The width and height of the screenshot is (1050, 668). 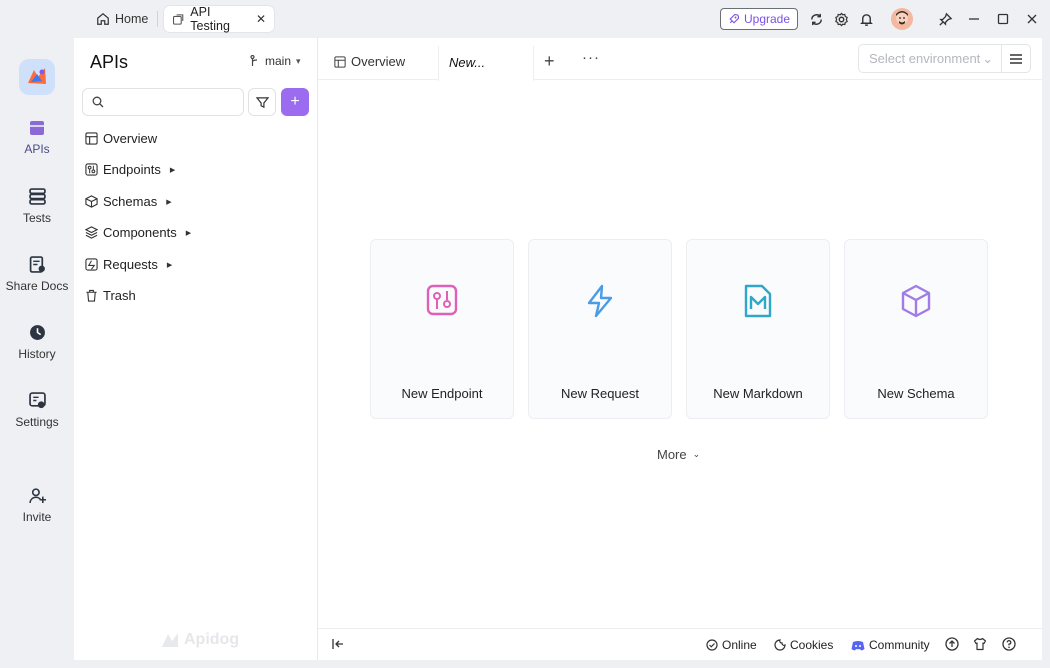 I want to click on rail-item-invite: Invite, so click(x=37, y=505).